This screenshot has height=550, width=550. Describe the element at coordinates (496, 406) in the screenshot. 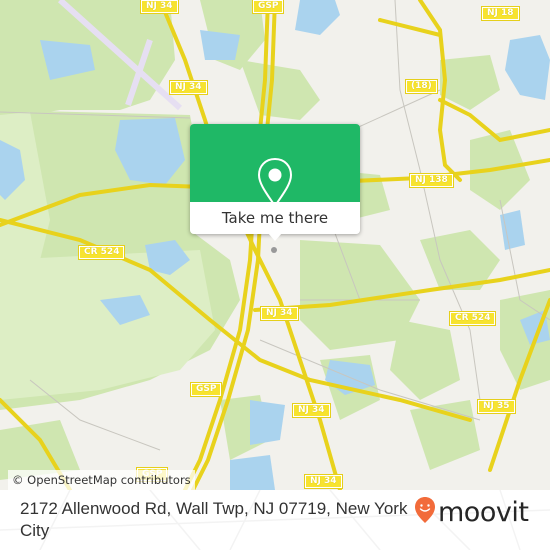

I see `road-label: NJ 35` at that location.